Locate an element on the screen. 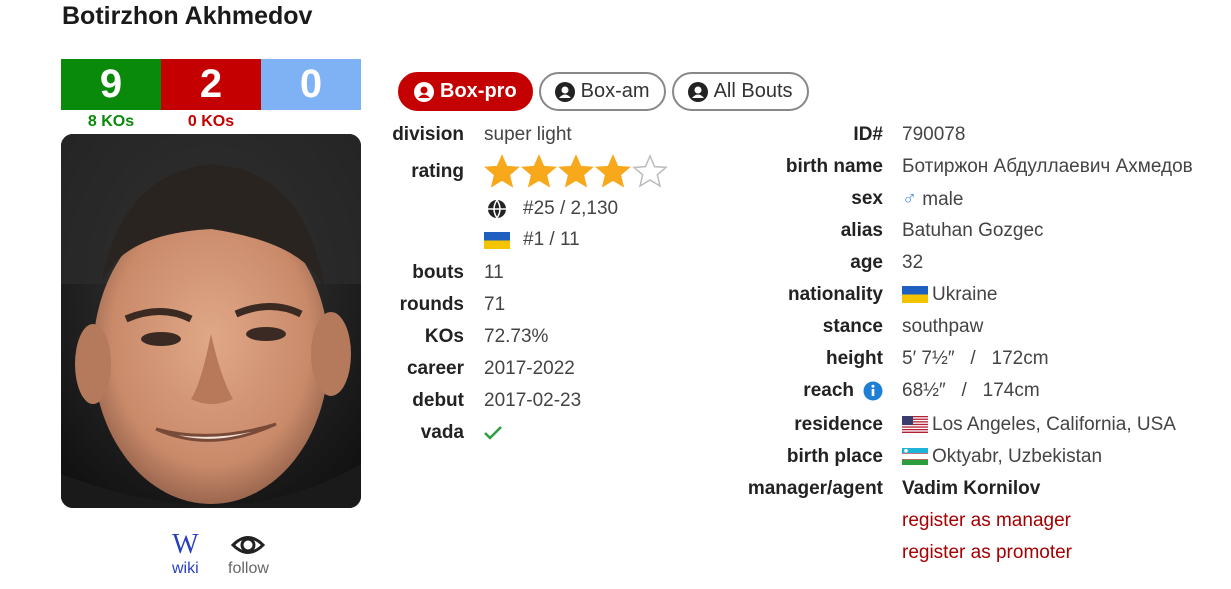 Image resolution: width=1231 pixels, height=589 pixels. age-label: age is located at coordinates (866, 262).